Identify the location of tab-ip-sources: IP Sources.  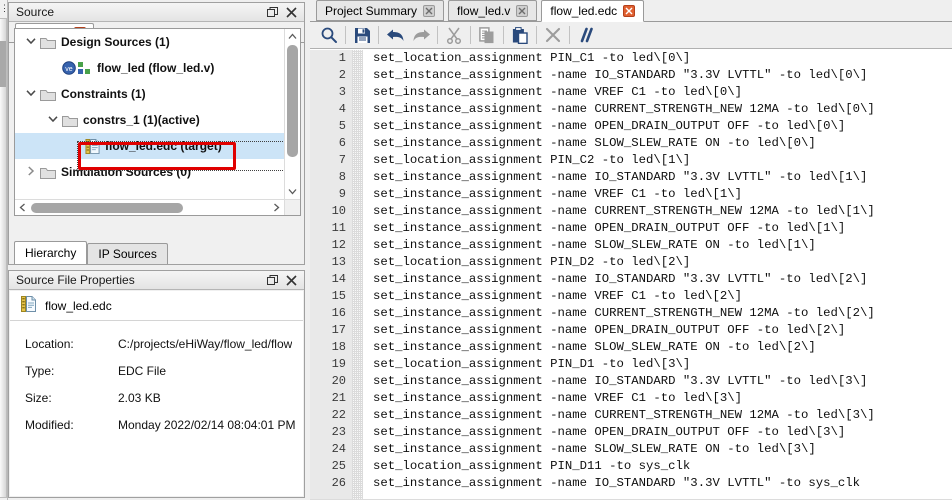
(127, 253).